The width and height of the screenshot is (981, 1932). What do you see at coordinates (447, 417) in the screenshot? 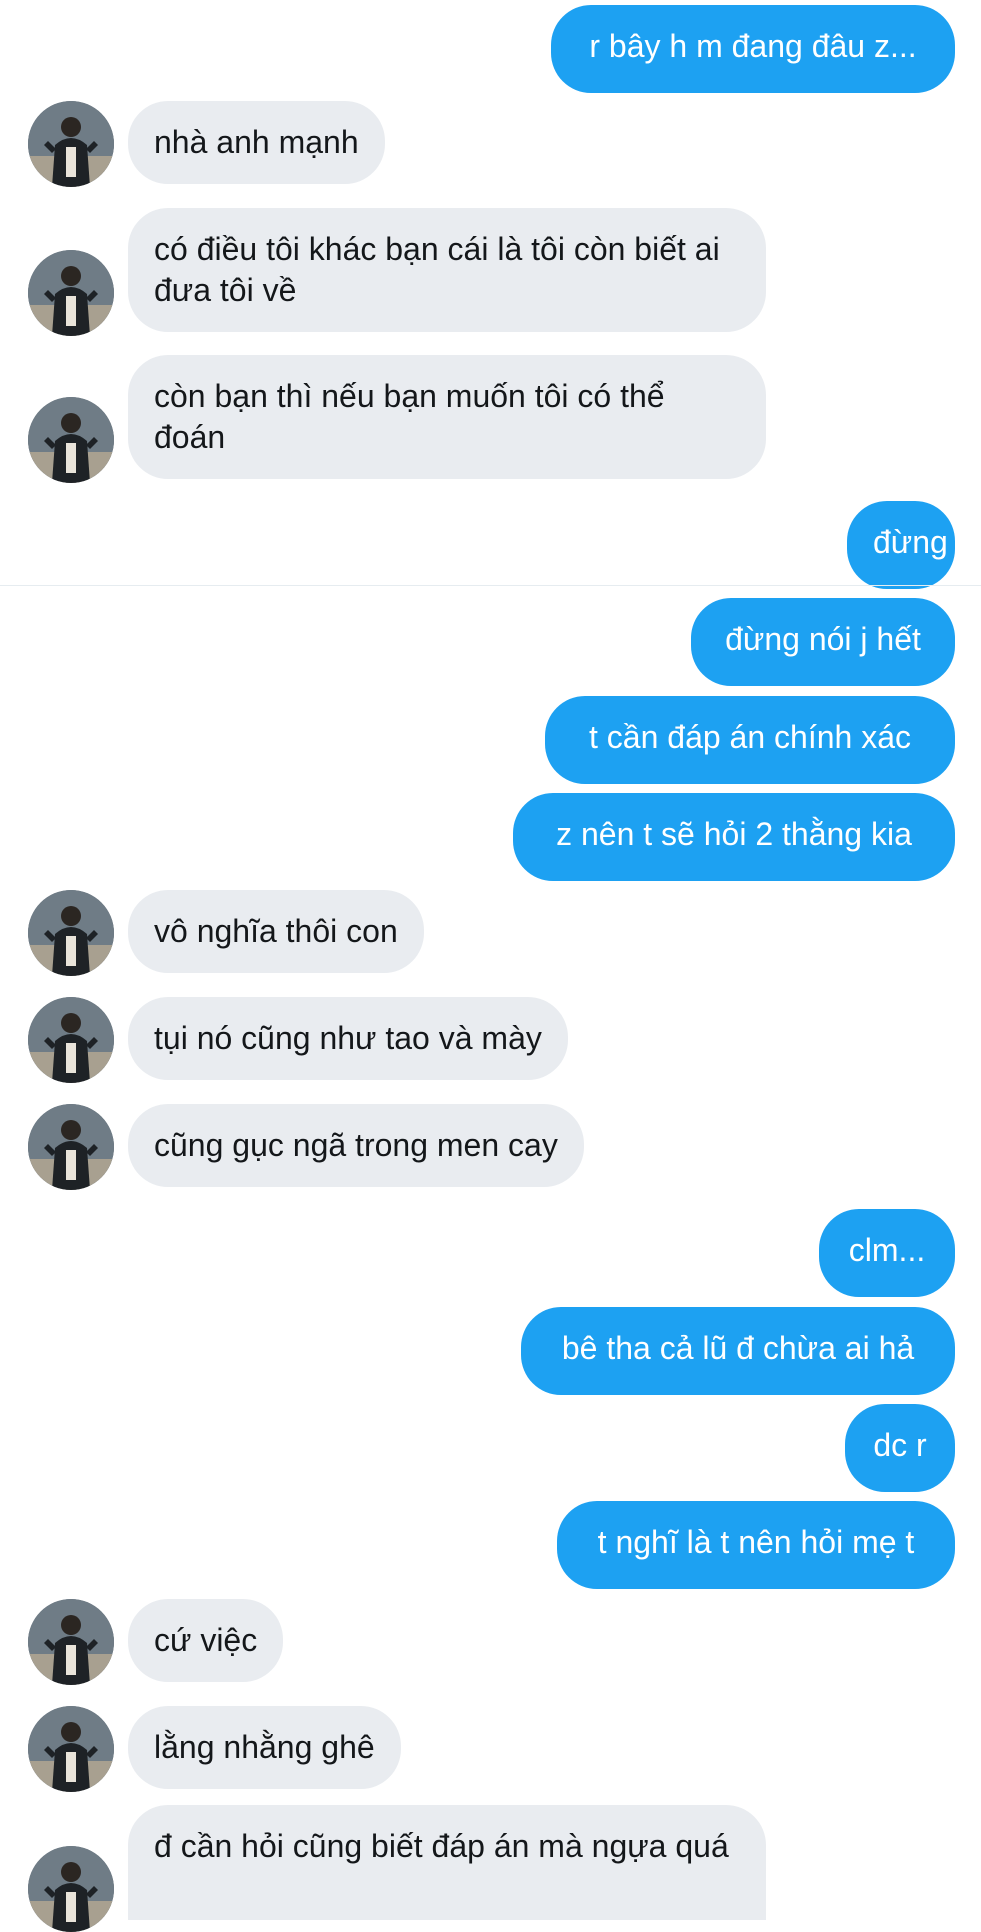
I see `message-bubble-incoming: còn bạn thì nếu bạn muốn tôi có thể đoán` at bounding box center [447, 417].